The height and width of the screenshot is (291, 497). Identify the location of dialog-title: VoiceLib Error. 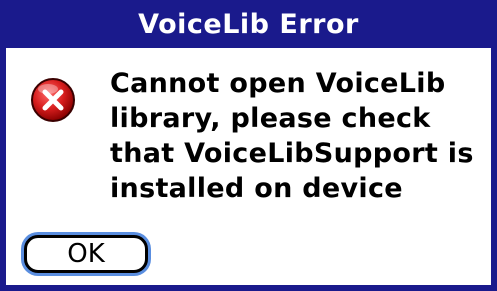
(248, 24).